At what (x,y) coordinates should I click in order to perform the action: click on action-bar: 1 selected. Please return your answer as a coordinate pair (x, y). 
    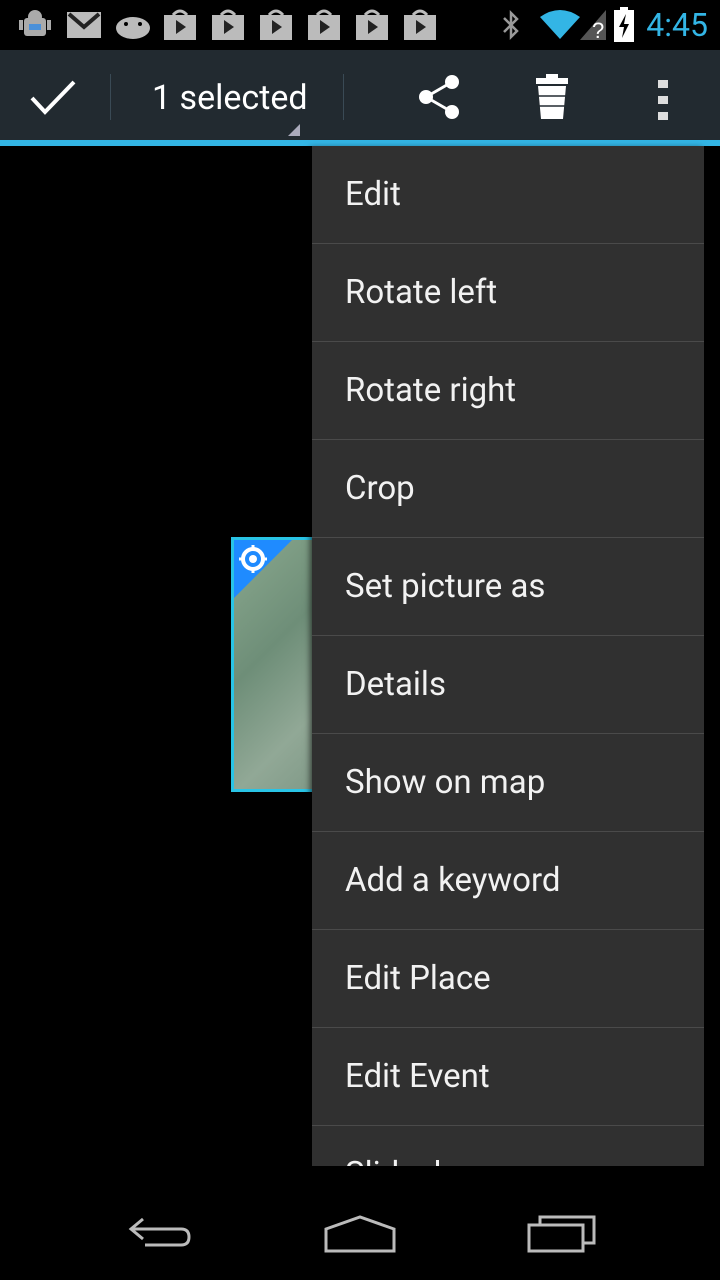
    Looking at the image, I should click on (360, 95).